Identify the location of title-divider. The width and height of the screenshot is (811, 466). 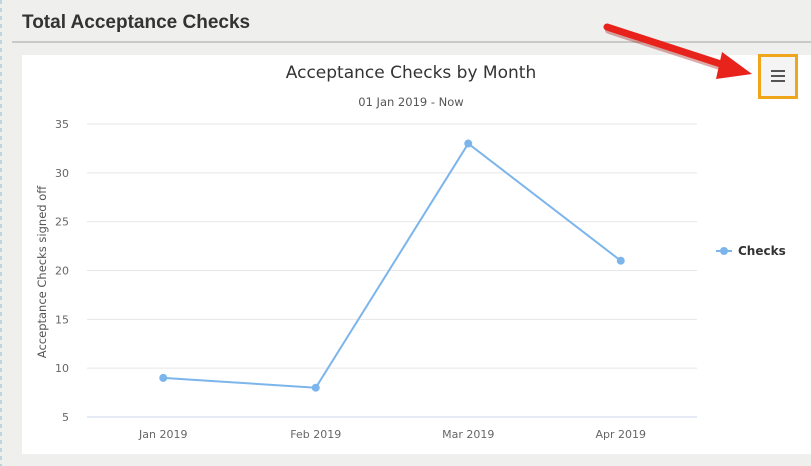
(411, 42).